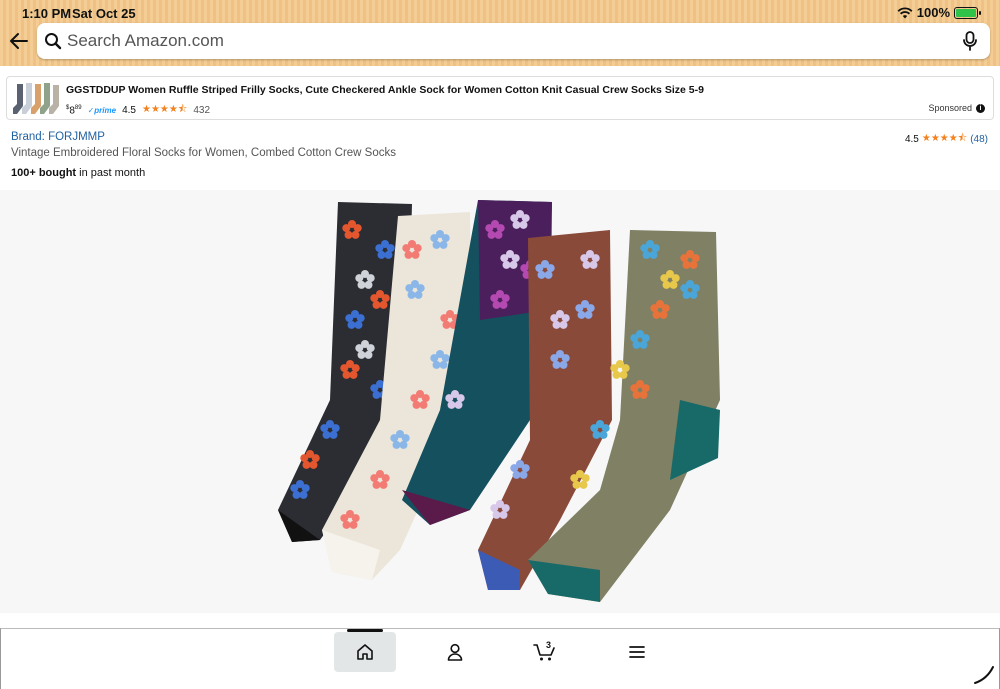 The width and height of the screenshot is (1000, 689). I want to click on wifi-icon, so click(905, 12).